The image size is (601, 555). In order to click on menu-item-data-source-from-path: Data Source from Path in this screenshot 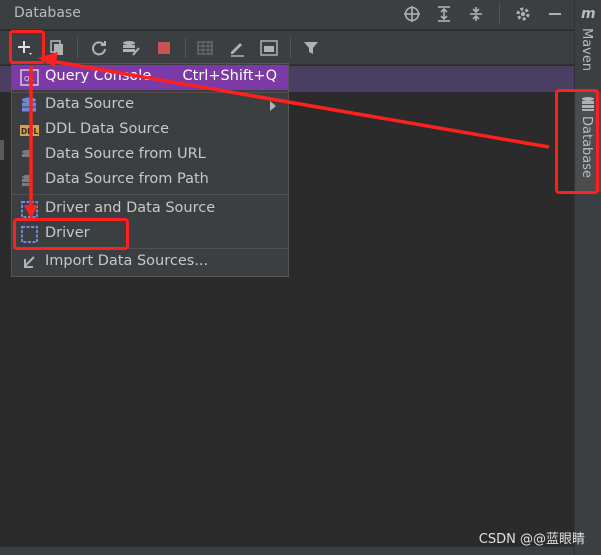, I will do `click(150, 180)`.